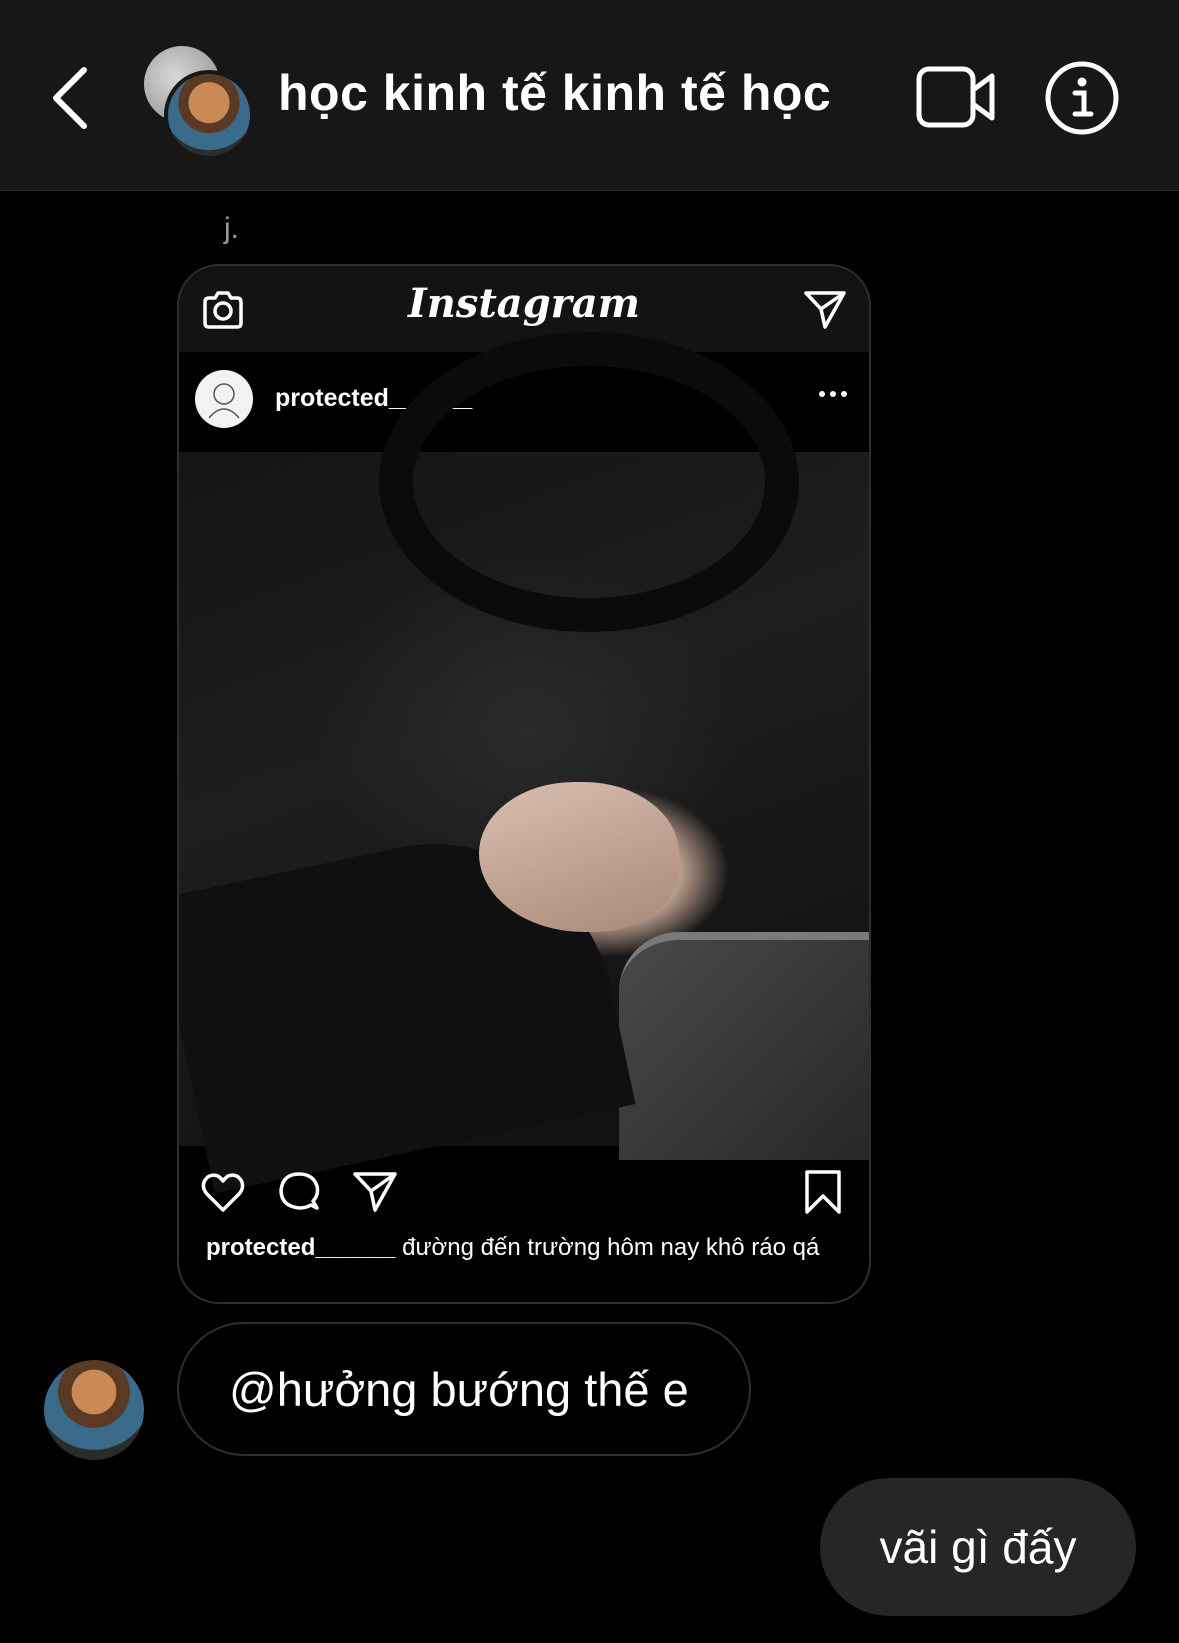 The image size is (1179, 1643). What do you see at coordinates (459, 1389) in the screenshot?
I see `incoming-message-text: @hưởng bướng thế e` at bounding box center [459, 1389].